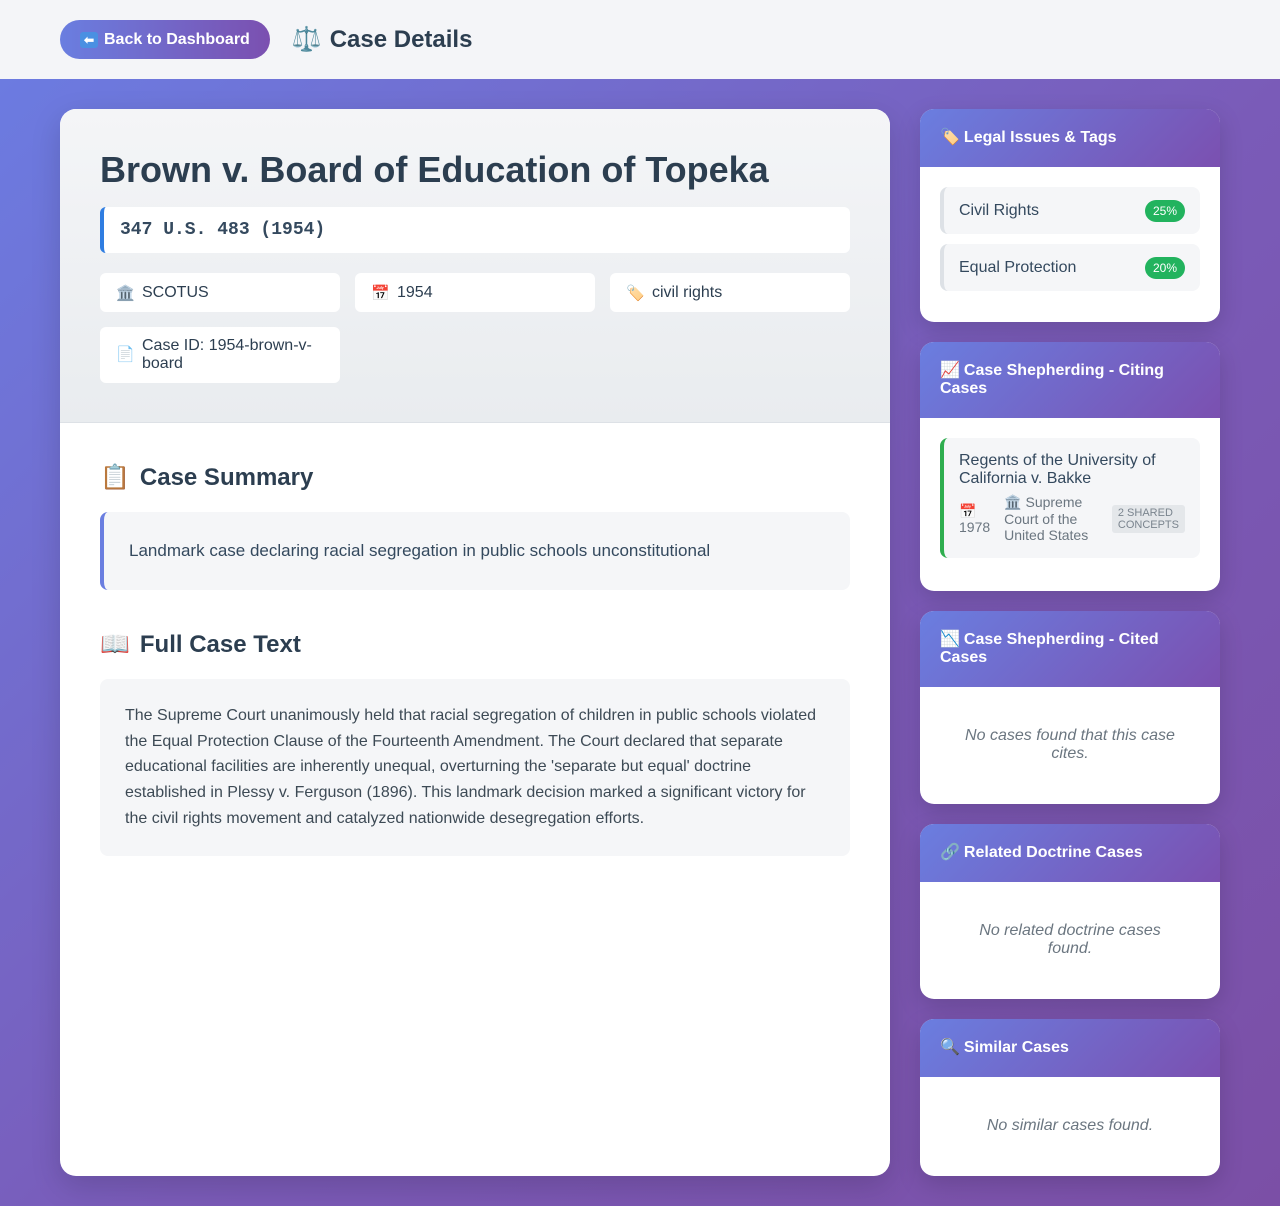 The height and width of the screenshot is (1206, 1280). What do you see at coordinates (220, 292) in the screenshot?
I see `meta-court: 🏛️ SCOTUS` at bounding box center [220, 292].